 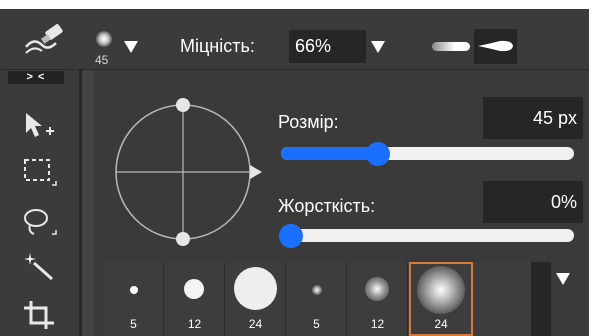 I want to click on preset-soft-12: 12, so click(x=378, y=299).